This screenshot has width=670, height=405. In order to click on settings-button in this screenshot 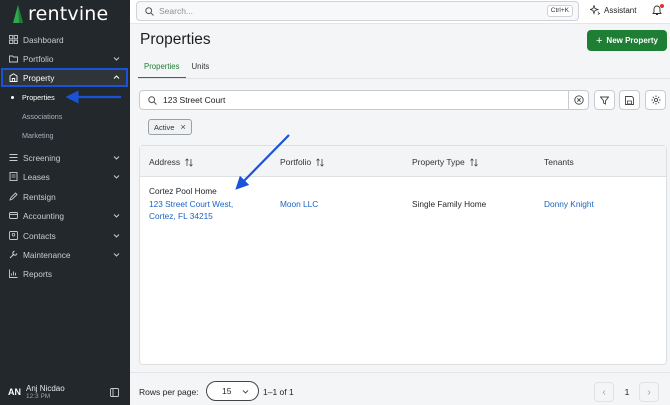, I will do `click(655, 100)`.